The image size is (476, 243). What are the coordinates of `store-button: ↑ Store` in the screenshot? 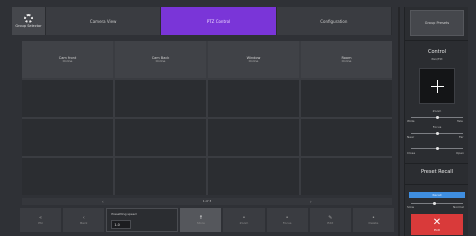 It's located at (201, 220).